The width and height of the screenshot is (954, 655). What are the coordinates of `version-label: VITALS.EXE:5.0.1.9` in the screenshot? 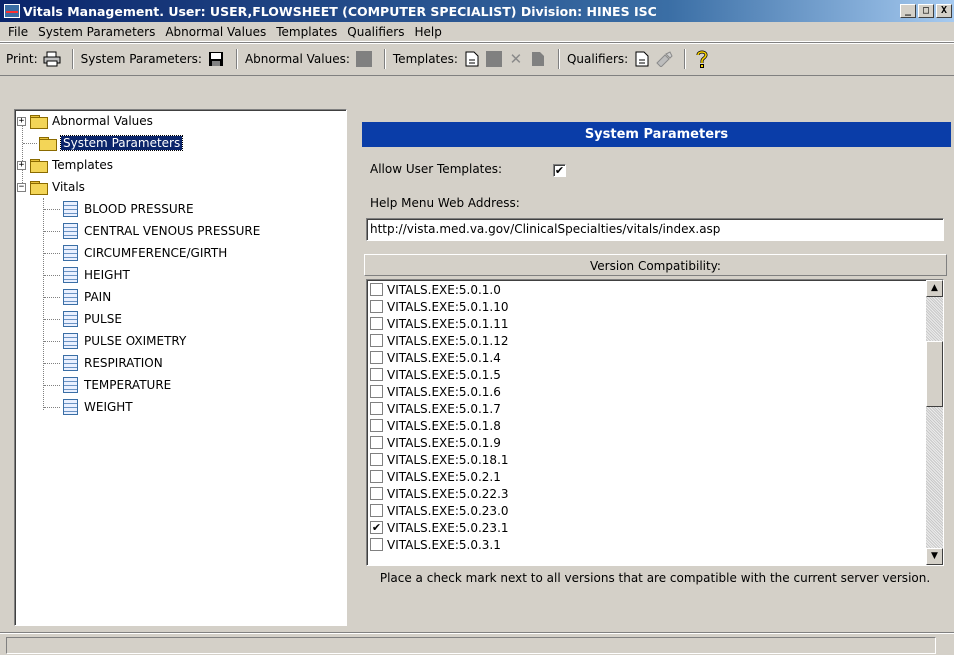 It's located at (444, 442).